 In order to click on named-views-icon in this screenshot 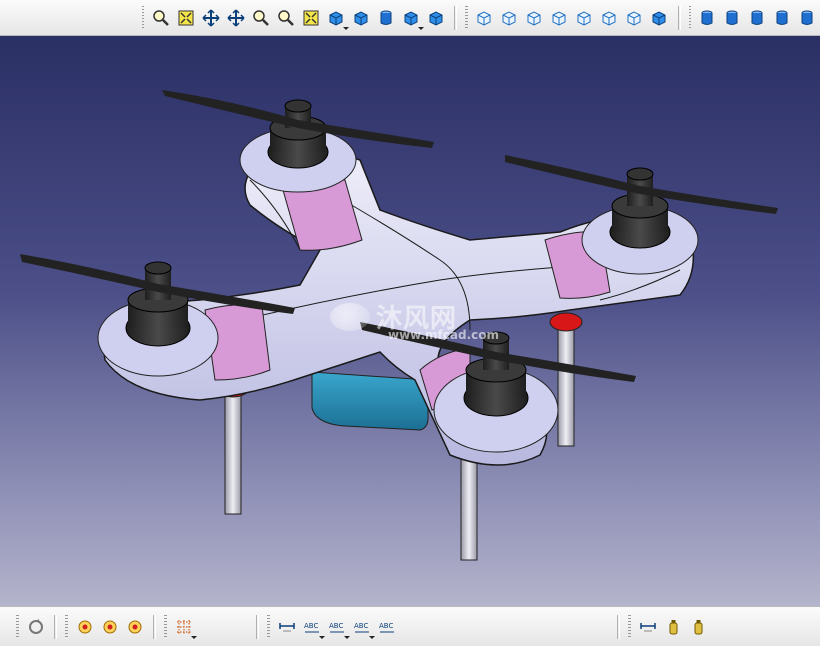, I will do `click(659, 18)`.